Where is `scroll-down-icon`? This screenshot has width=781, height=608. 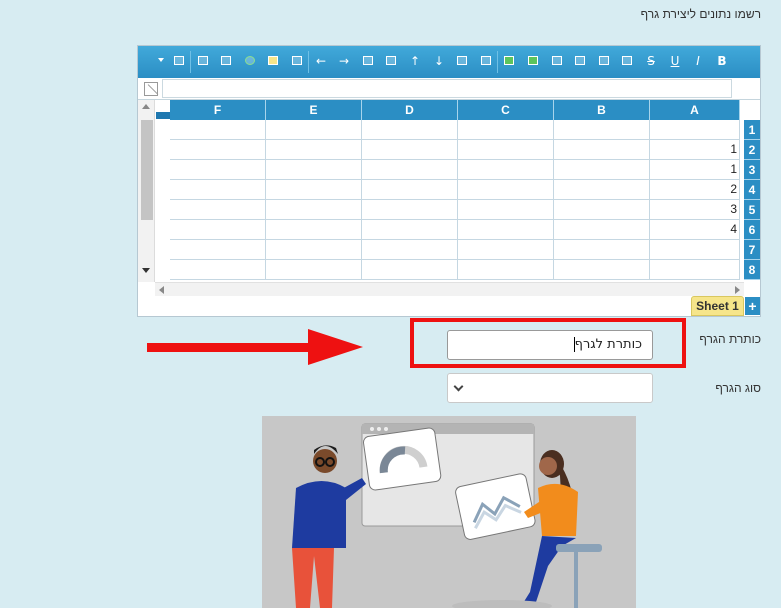 scroll-down-icon is located at coordinates (146, 270).